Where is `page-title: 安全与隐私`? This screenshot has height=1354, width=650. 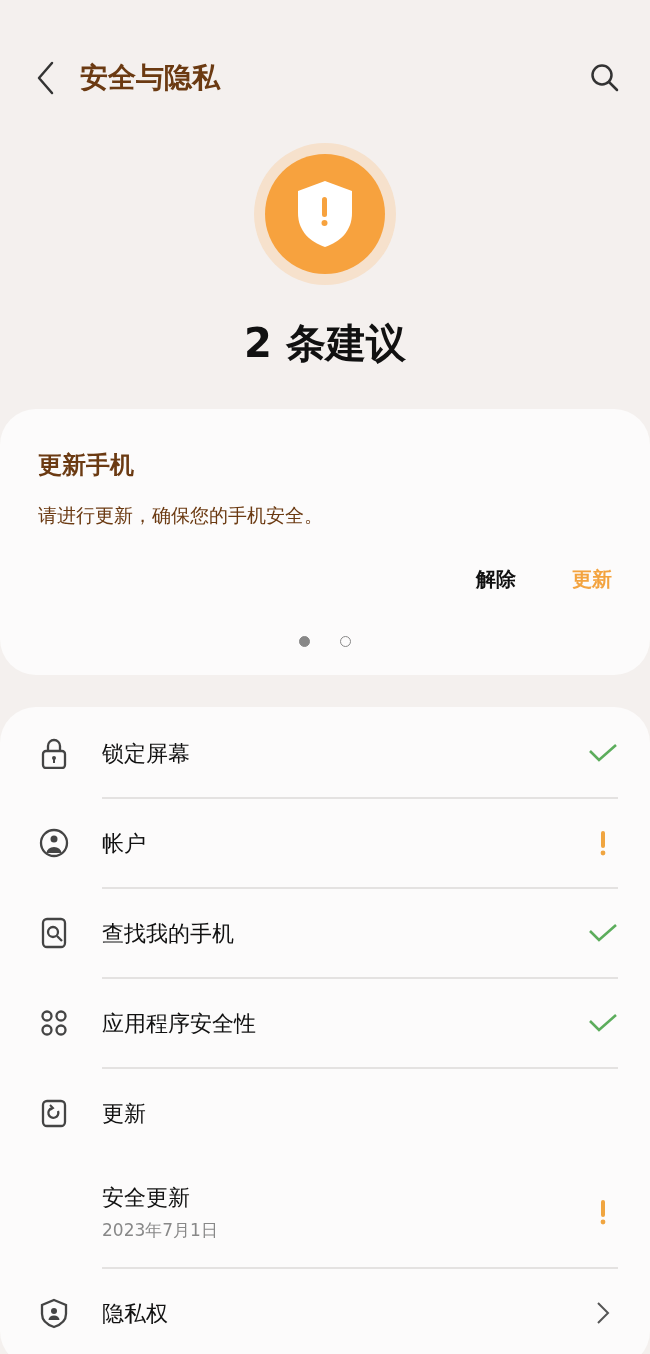
page-title: 安全与隐私 is located at coordinates (150, 77).